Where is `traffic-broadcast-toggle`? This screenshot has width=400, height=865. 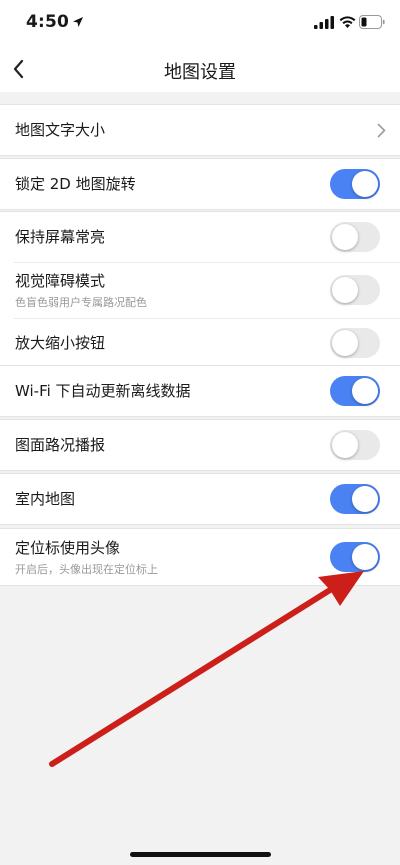
traffic-broadcast-toggle is located at coordinates (355, 445).